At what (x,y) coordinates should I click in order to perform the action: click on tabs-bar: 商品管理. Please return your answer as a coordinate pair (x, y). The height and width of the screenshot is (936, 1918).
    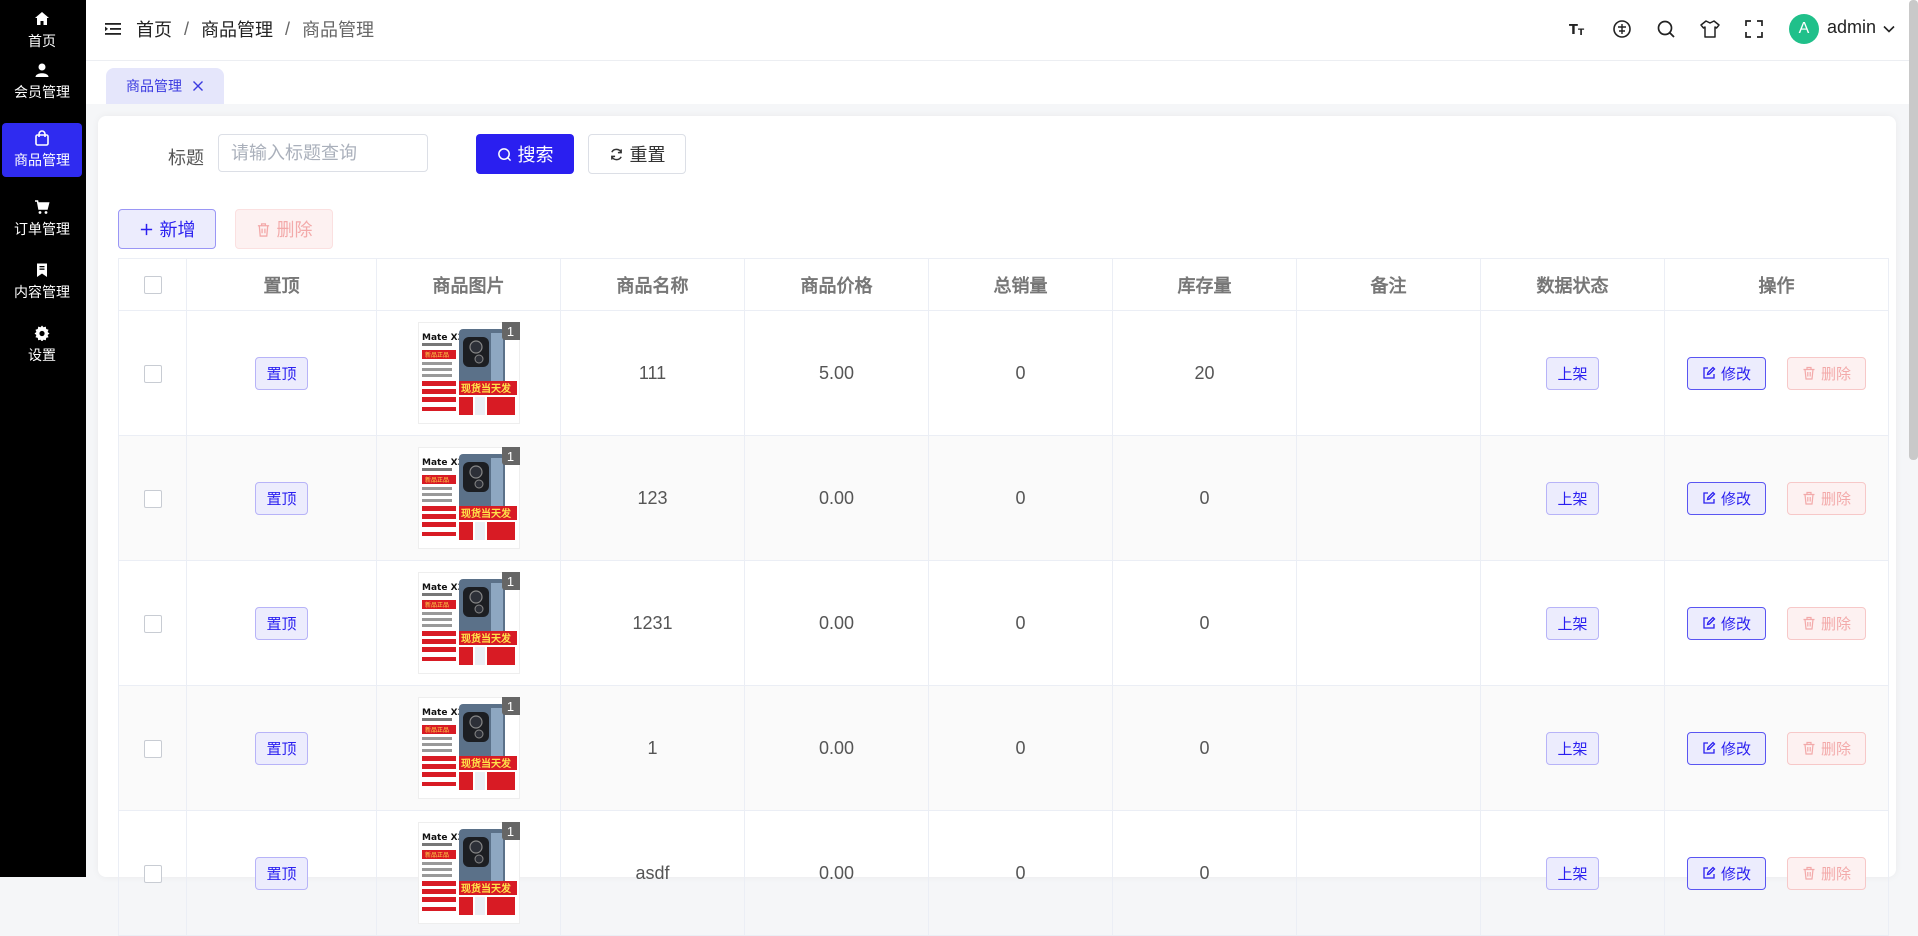
    Looking at the image, I should click on (1002, 82).